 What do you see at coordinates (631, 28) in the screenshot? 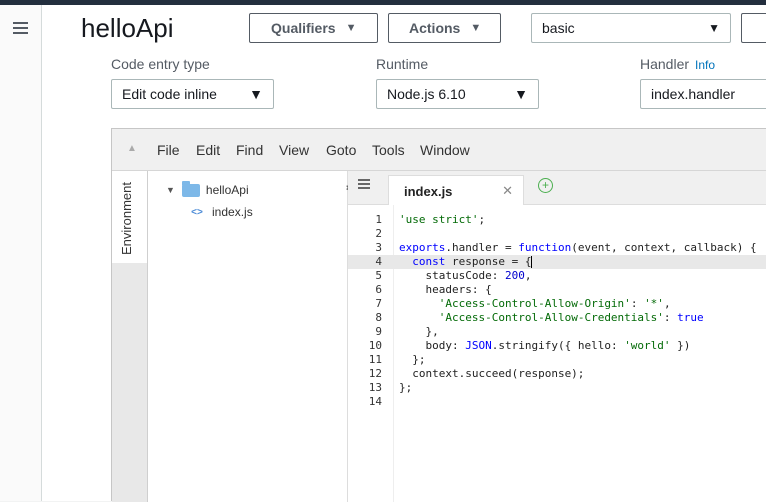
I see `alias-select: basic ▼` at bounding box center [631, 28].